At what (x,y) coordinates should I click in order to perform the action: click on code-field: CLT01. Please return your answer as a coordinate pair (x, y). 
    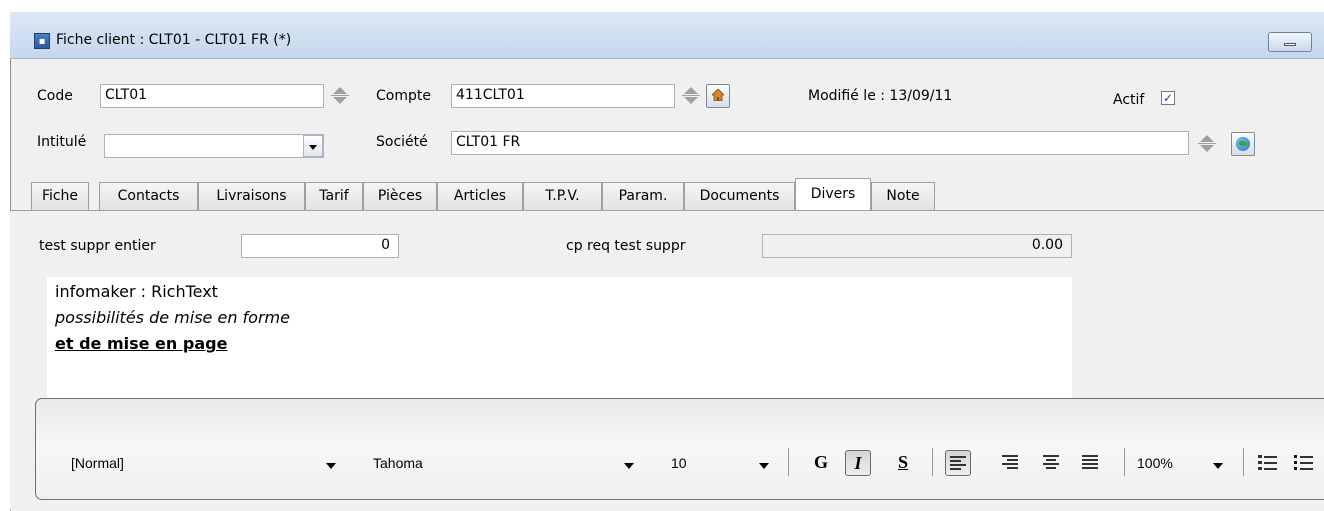
    Looking at the image, I should click on (212, 96).